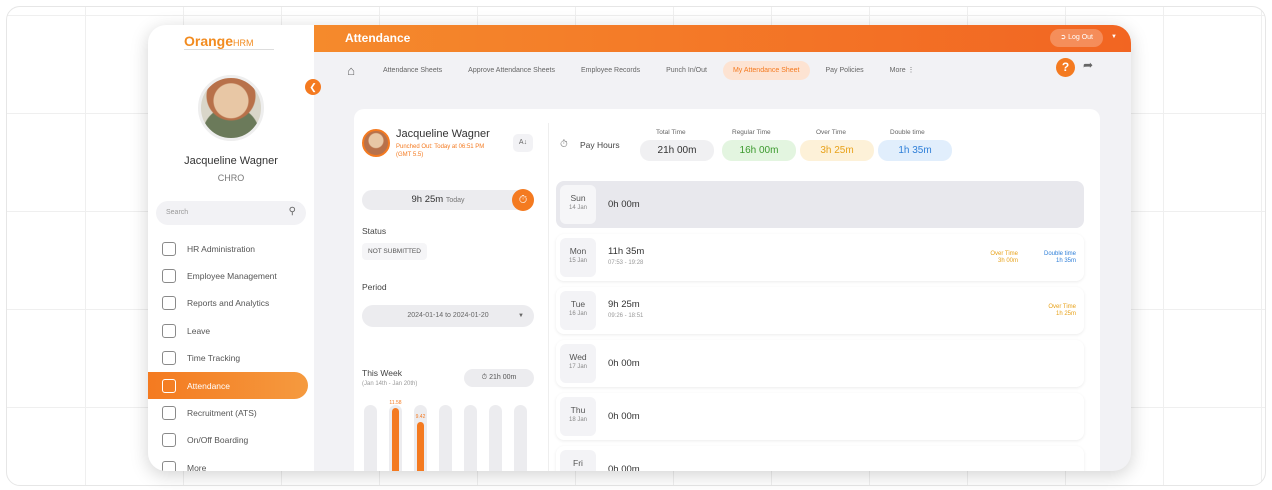 The height and width of the screenshot is (490, 1272). What do you see at coordinates (222, 413) in the screenshot?
I see `sidebar-item-label: Recruitment (ATS)` at bounding box center [222, 413].